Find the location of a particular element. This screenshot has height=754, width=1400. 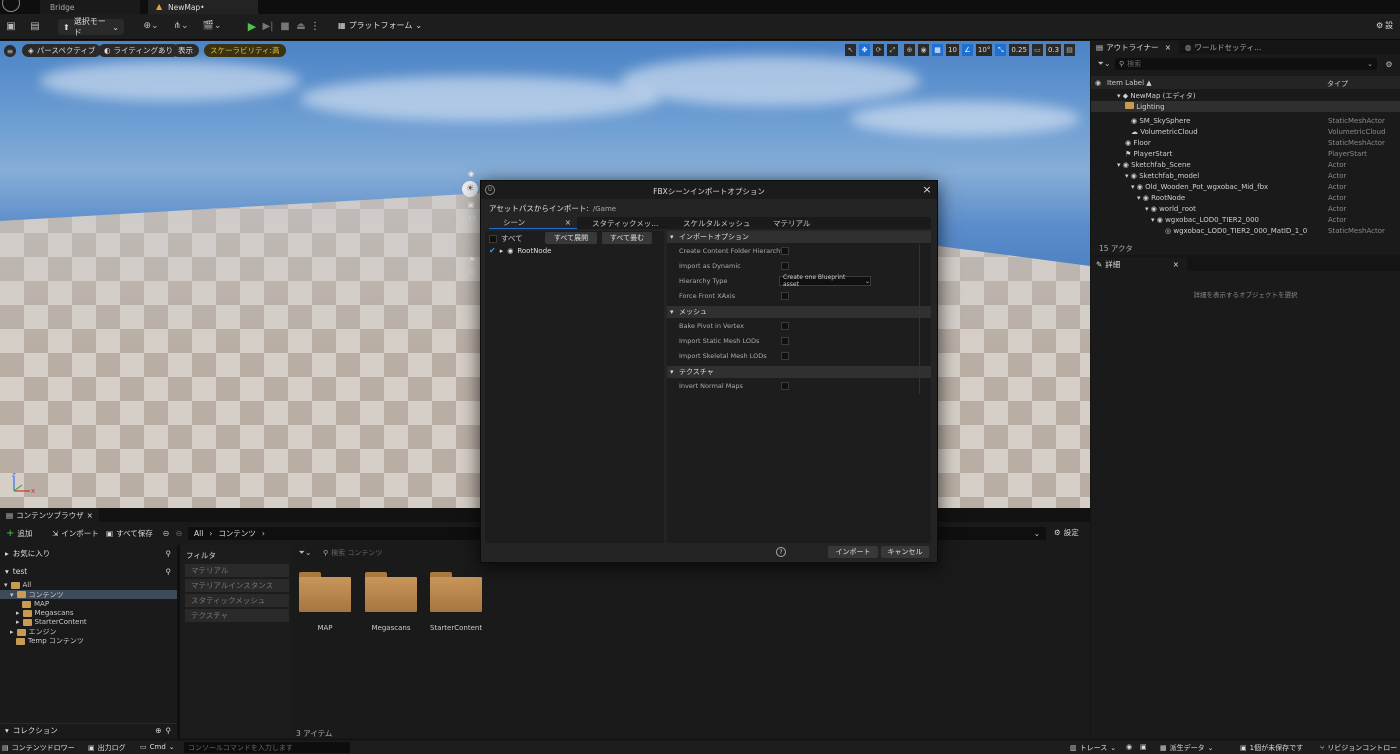

select-tool-icon: ↖ is located at coordinates (850, 50).